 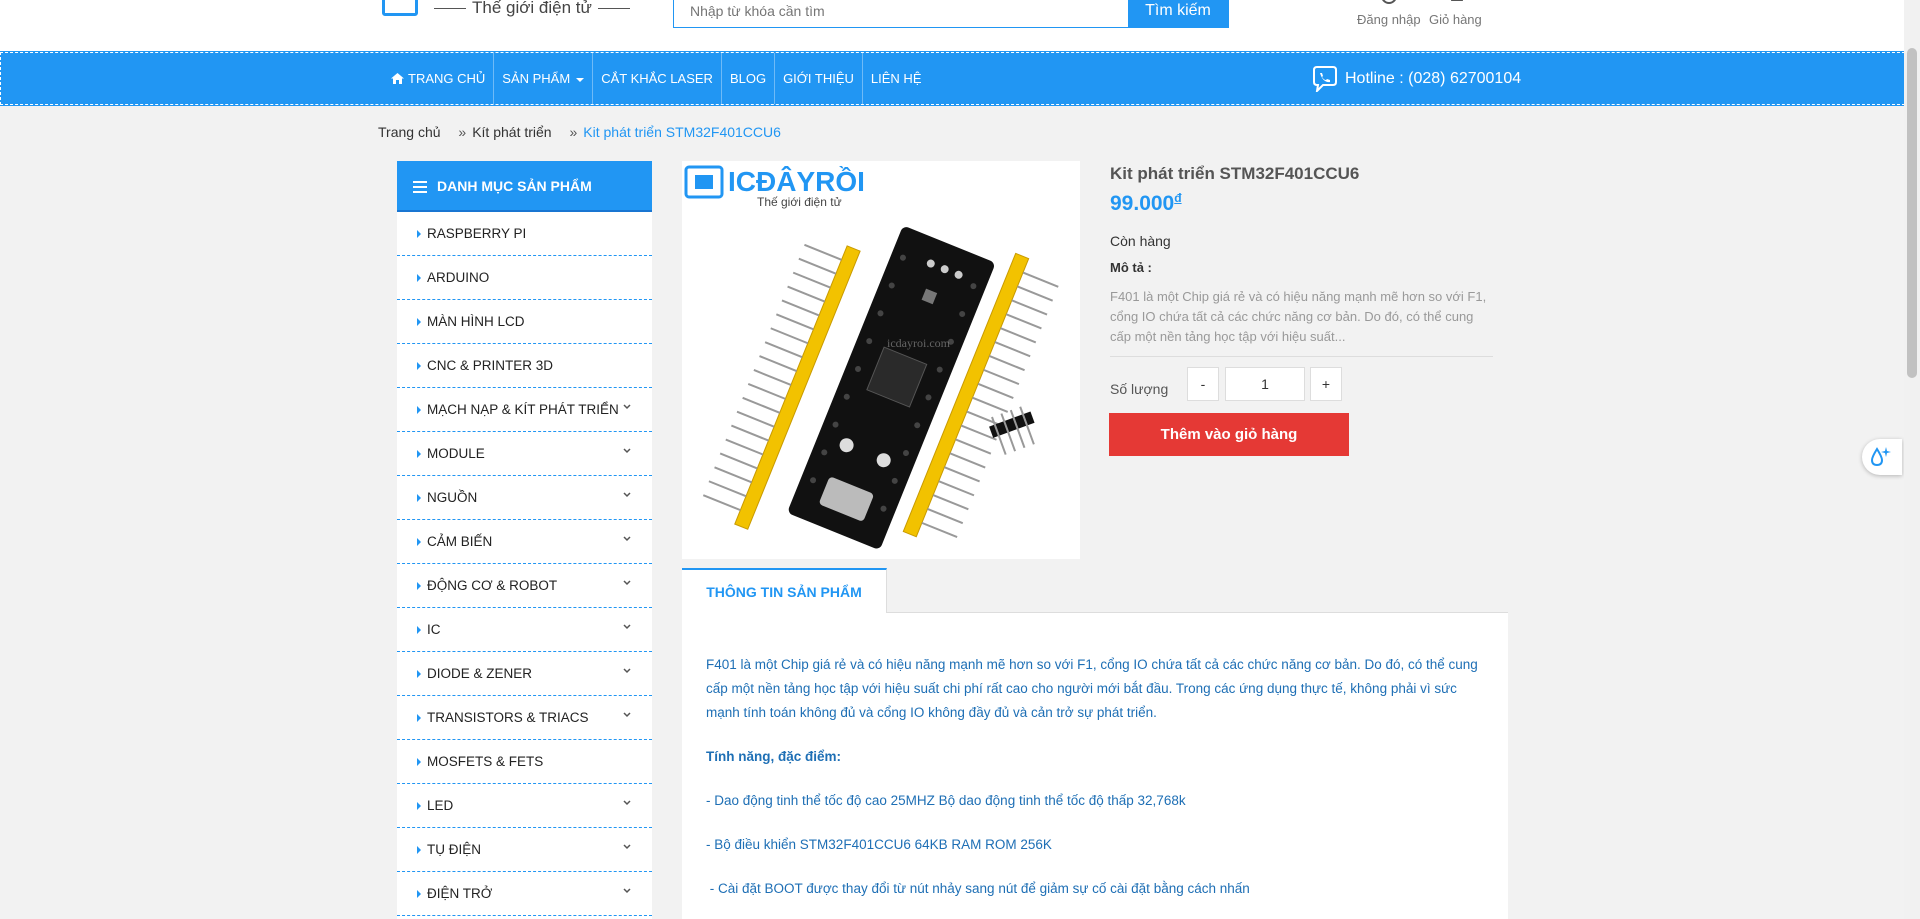 I want to click on quantity-decrease-button: -, so click(x=1203, y=384).